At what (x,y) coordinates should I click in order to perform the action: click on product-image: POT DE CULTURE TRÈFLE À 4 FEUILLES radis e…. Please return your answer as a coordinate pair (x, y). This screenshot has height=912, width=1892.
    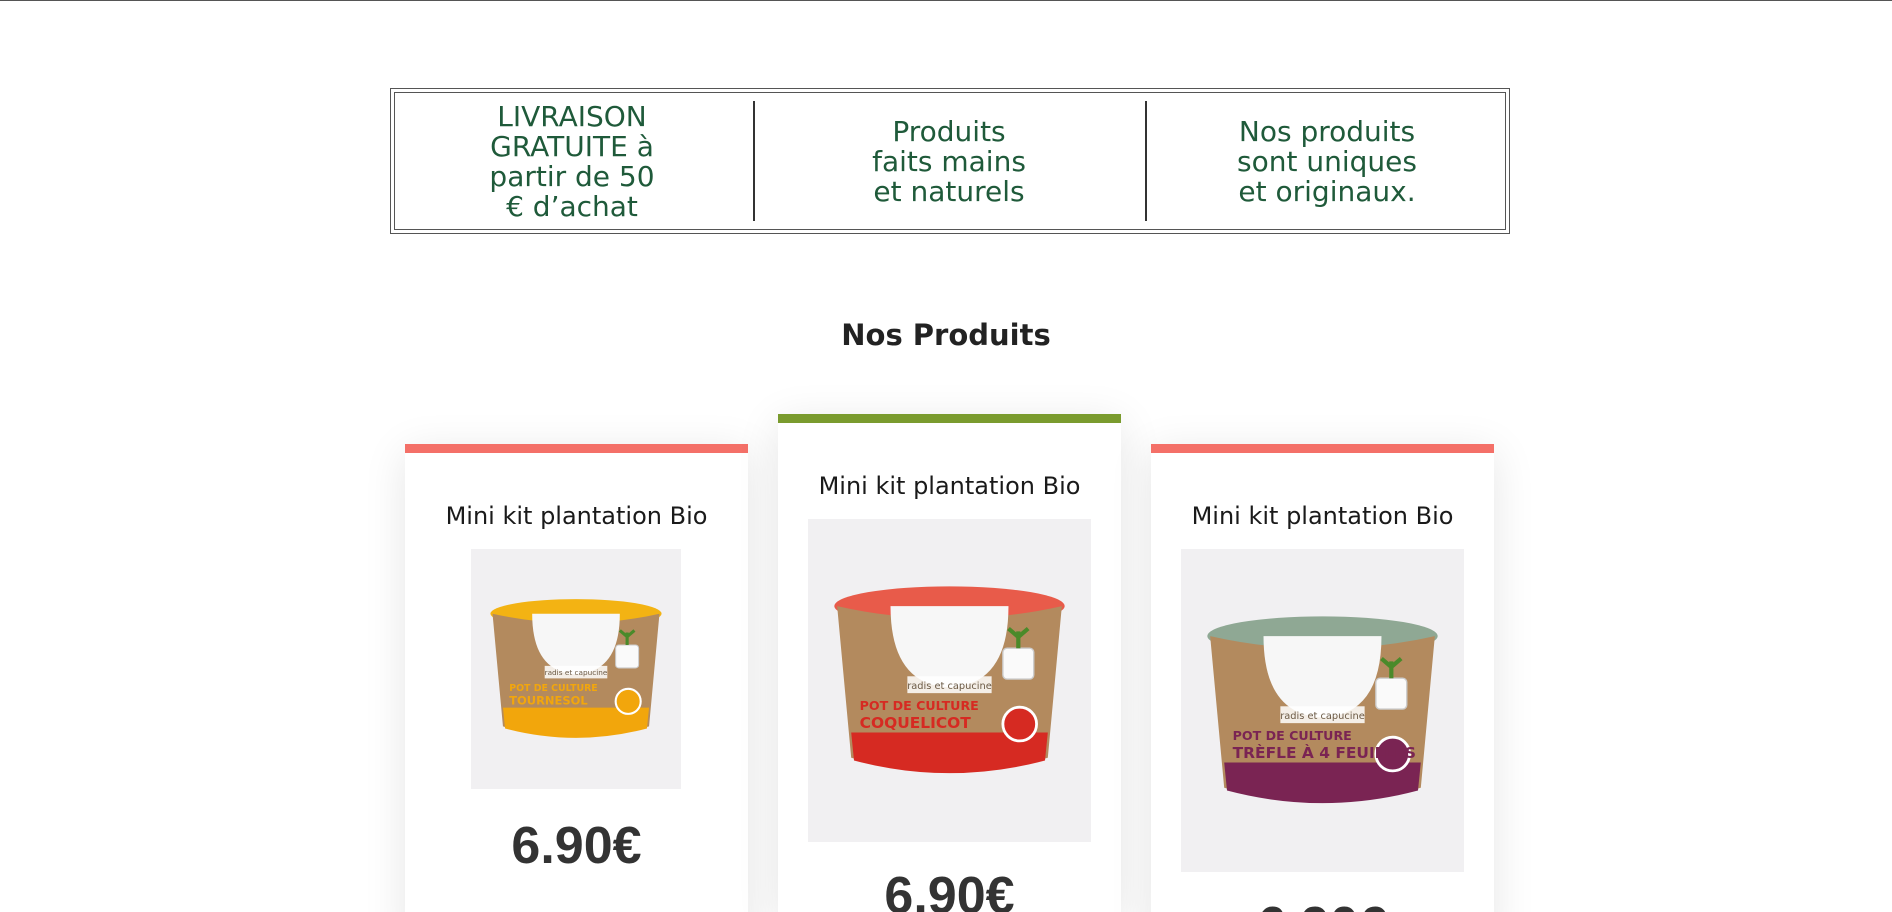
    Looking at the image, I should click on (1322, 710).